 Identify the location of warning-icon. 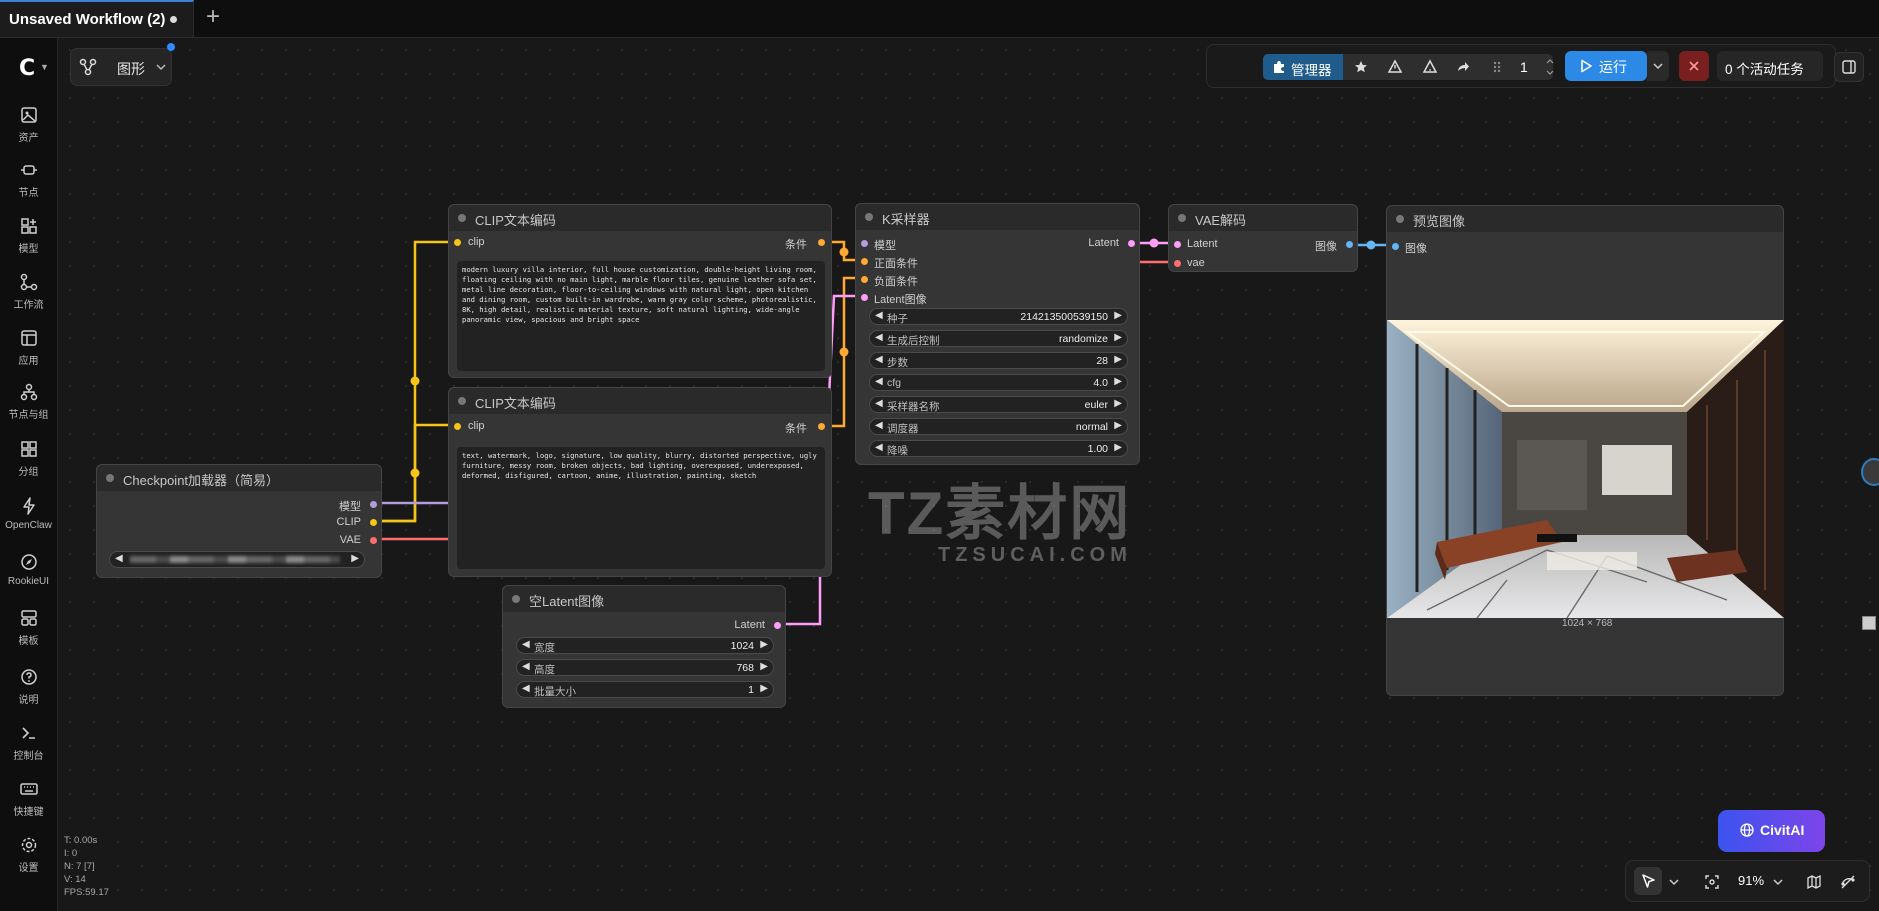
(1395, 67).